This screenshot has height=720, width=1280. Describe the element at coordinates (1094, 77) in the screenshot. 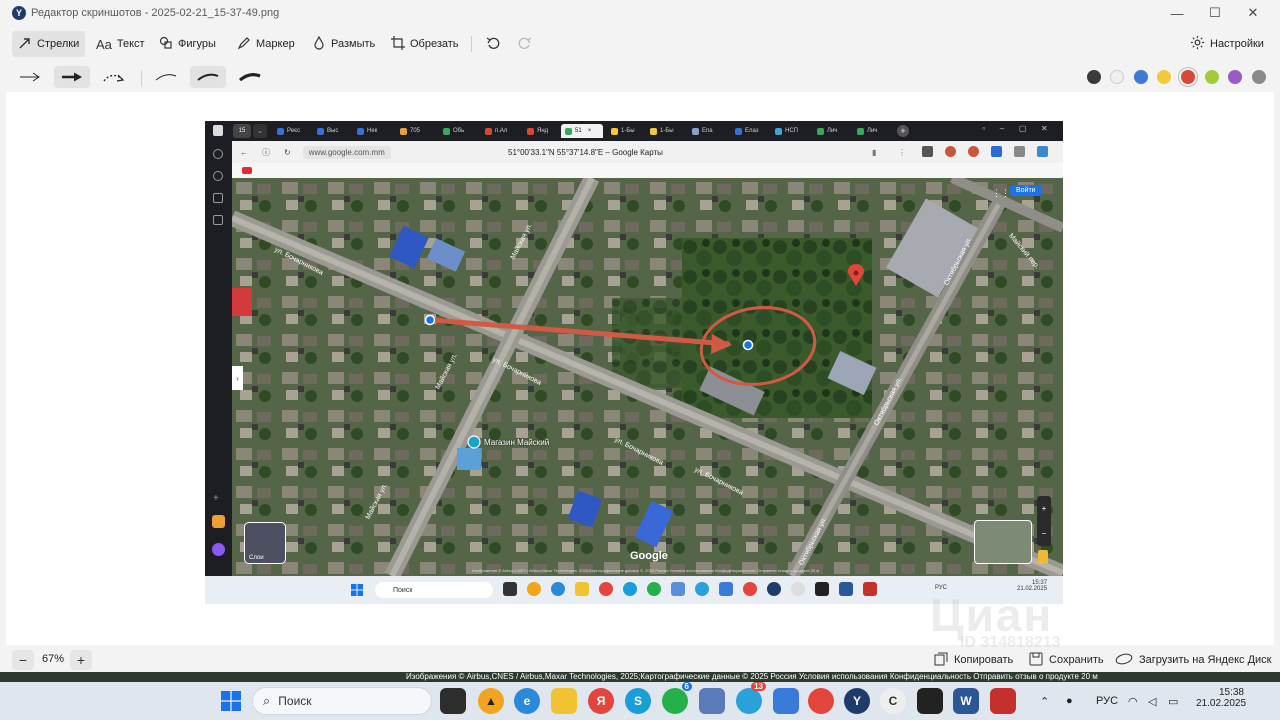

I see `color-black-swatch` at that location.